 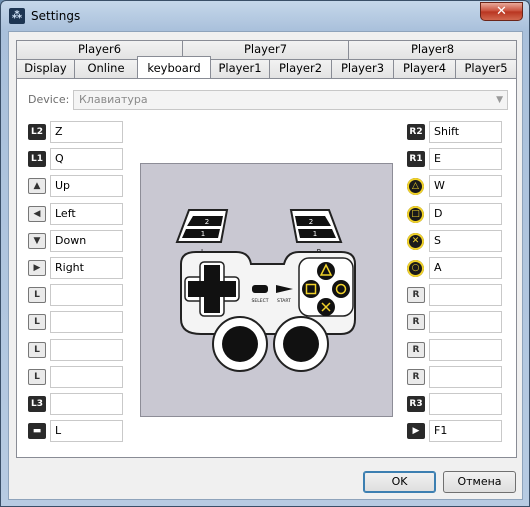 What do you see at coordinates (37, 132) in the screenshot?
I see `l2-icon: L2` at bounding box center [37, 132].